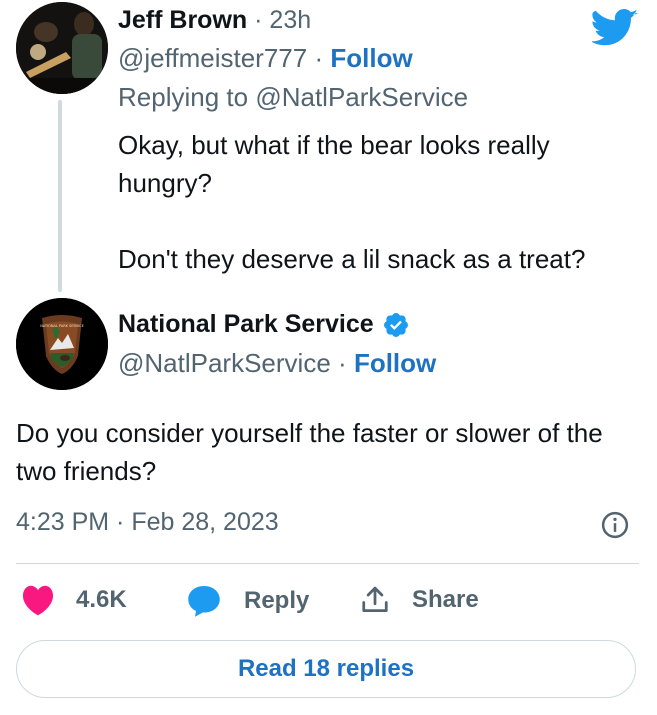  Describe the element at coordinates (246, 324) in the screenshot. I see `main-author-name: National Park Service` at that location.